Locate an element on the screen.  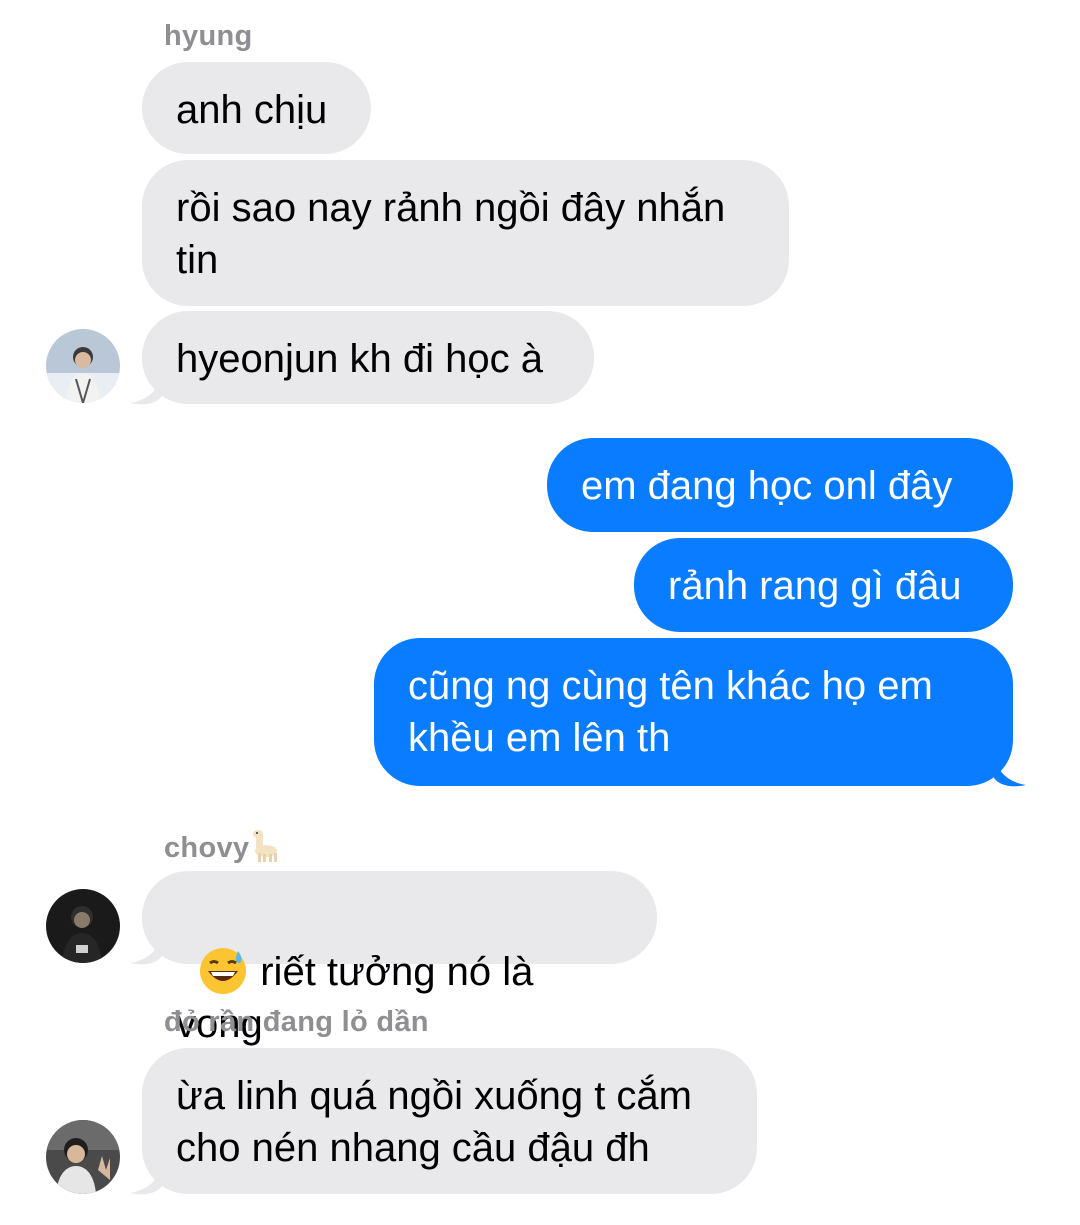
message-bubble-outgoing: em đang học onl đây is located at coordinates (780, 485).